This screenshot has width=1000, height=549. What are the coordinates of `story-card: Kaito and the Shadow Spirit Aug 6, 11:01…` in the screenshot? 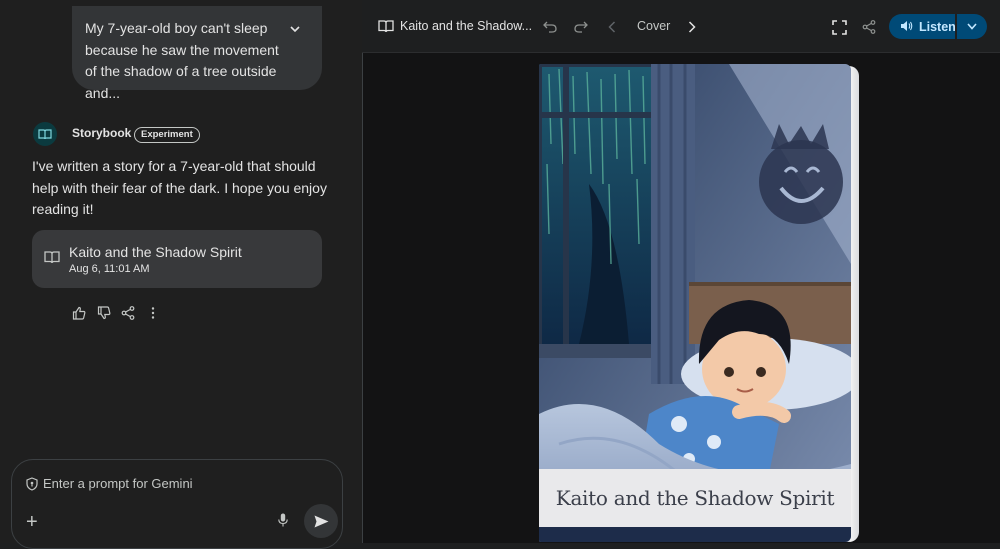 It's located at (177, 259).